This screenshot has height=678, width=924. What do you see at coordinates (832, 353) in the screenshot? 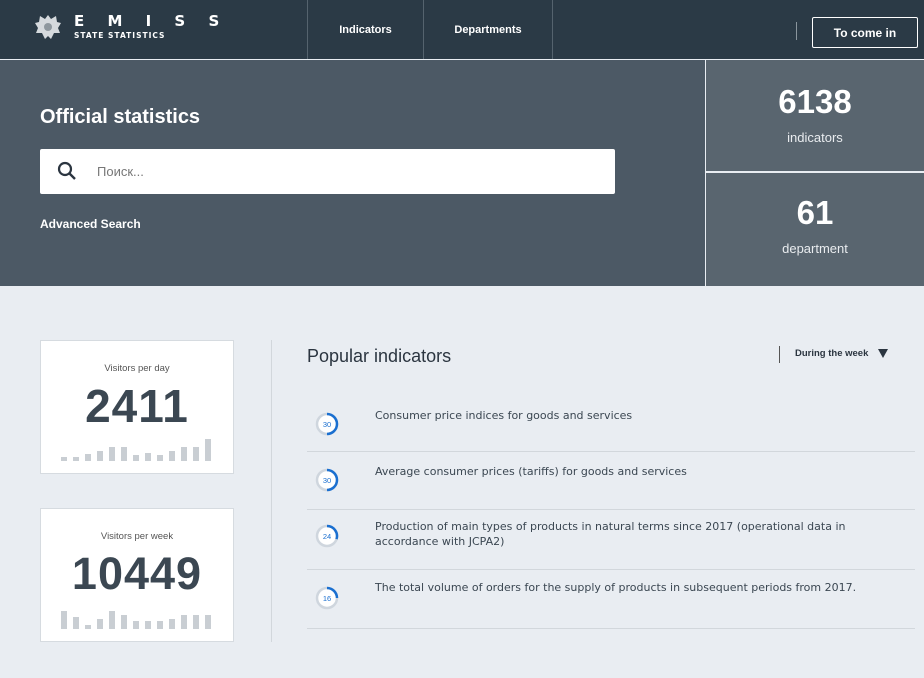
I see `period-label: During the week` at bounding box center [832, 353].